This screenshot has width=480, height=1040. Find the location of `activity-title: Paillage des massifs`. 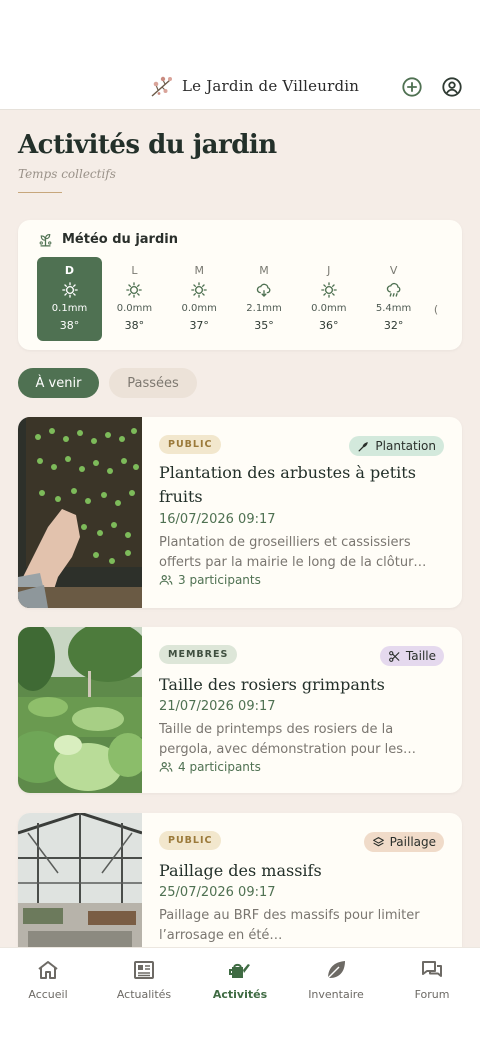

activity-title: Paillage des massifs is located at coordinates (240, 870).